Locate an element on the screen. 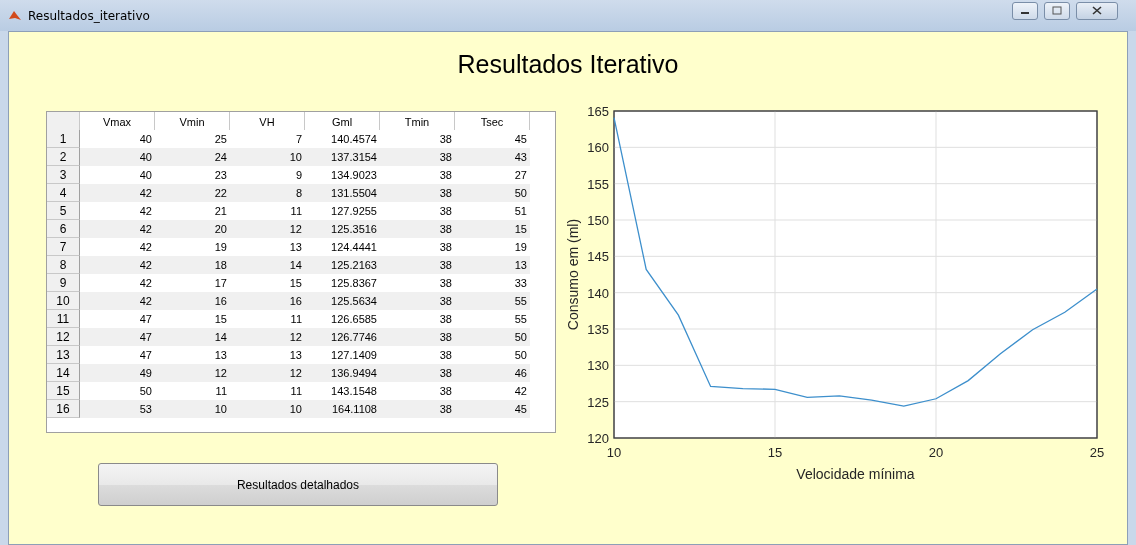  x-tick-label: 10 is located at coordinates (614, 452).